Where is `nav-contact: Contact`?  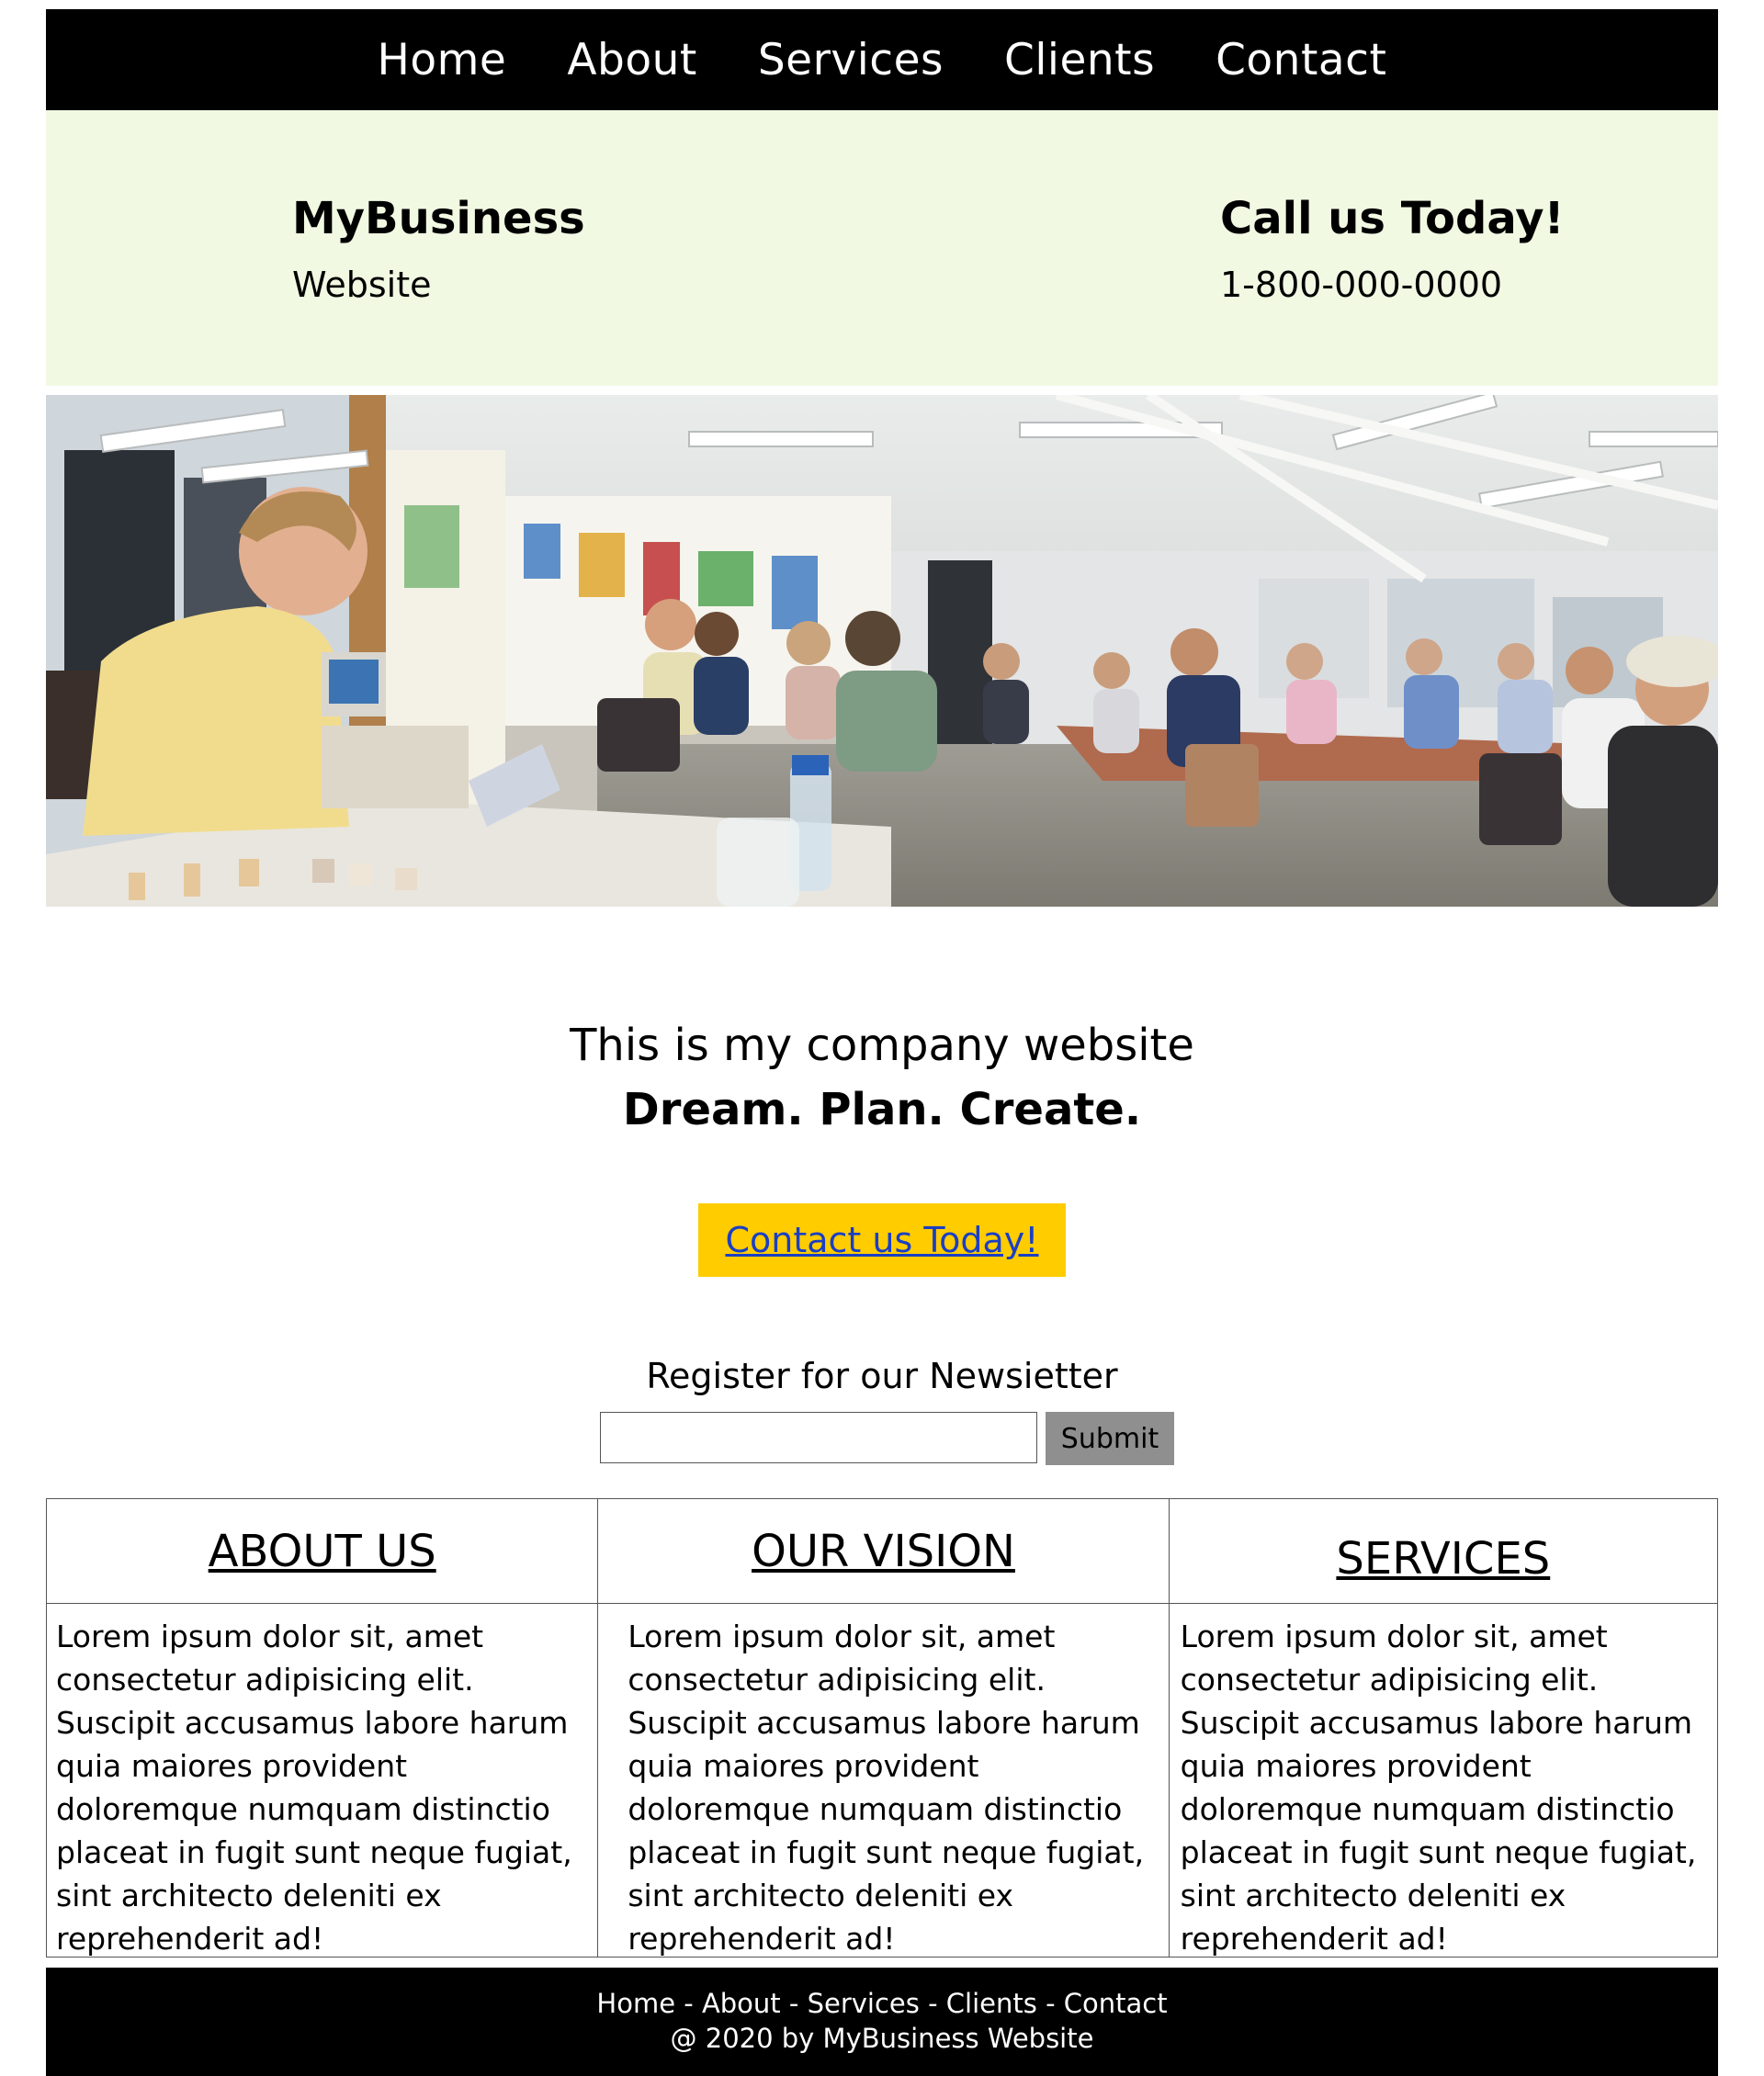 nav-contact: Contact is located at coordinates (1301, 60).